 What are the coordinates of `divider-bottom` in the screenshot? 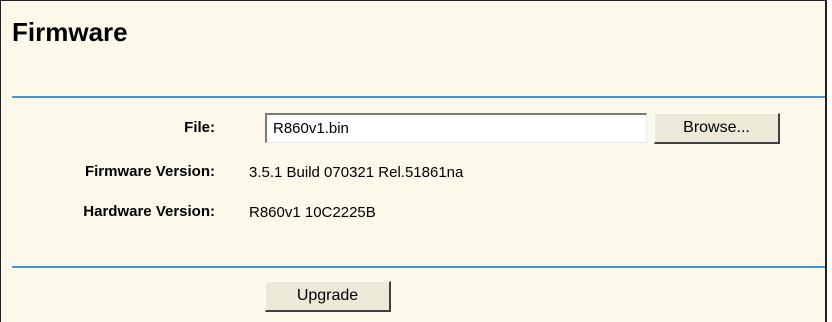 It's located at (418, 267).